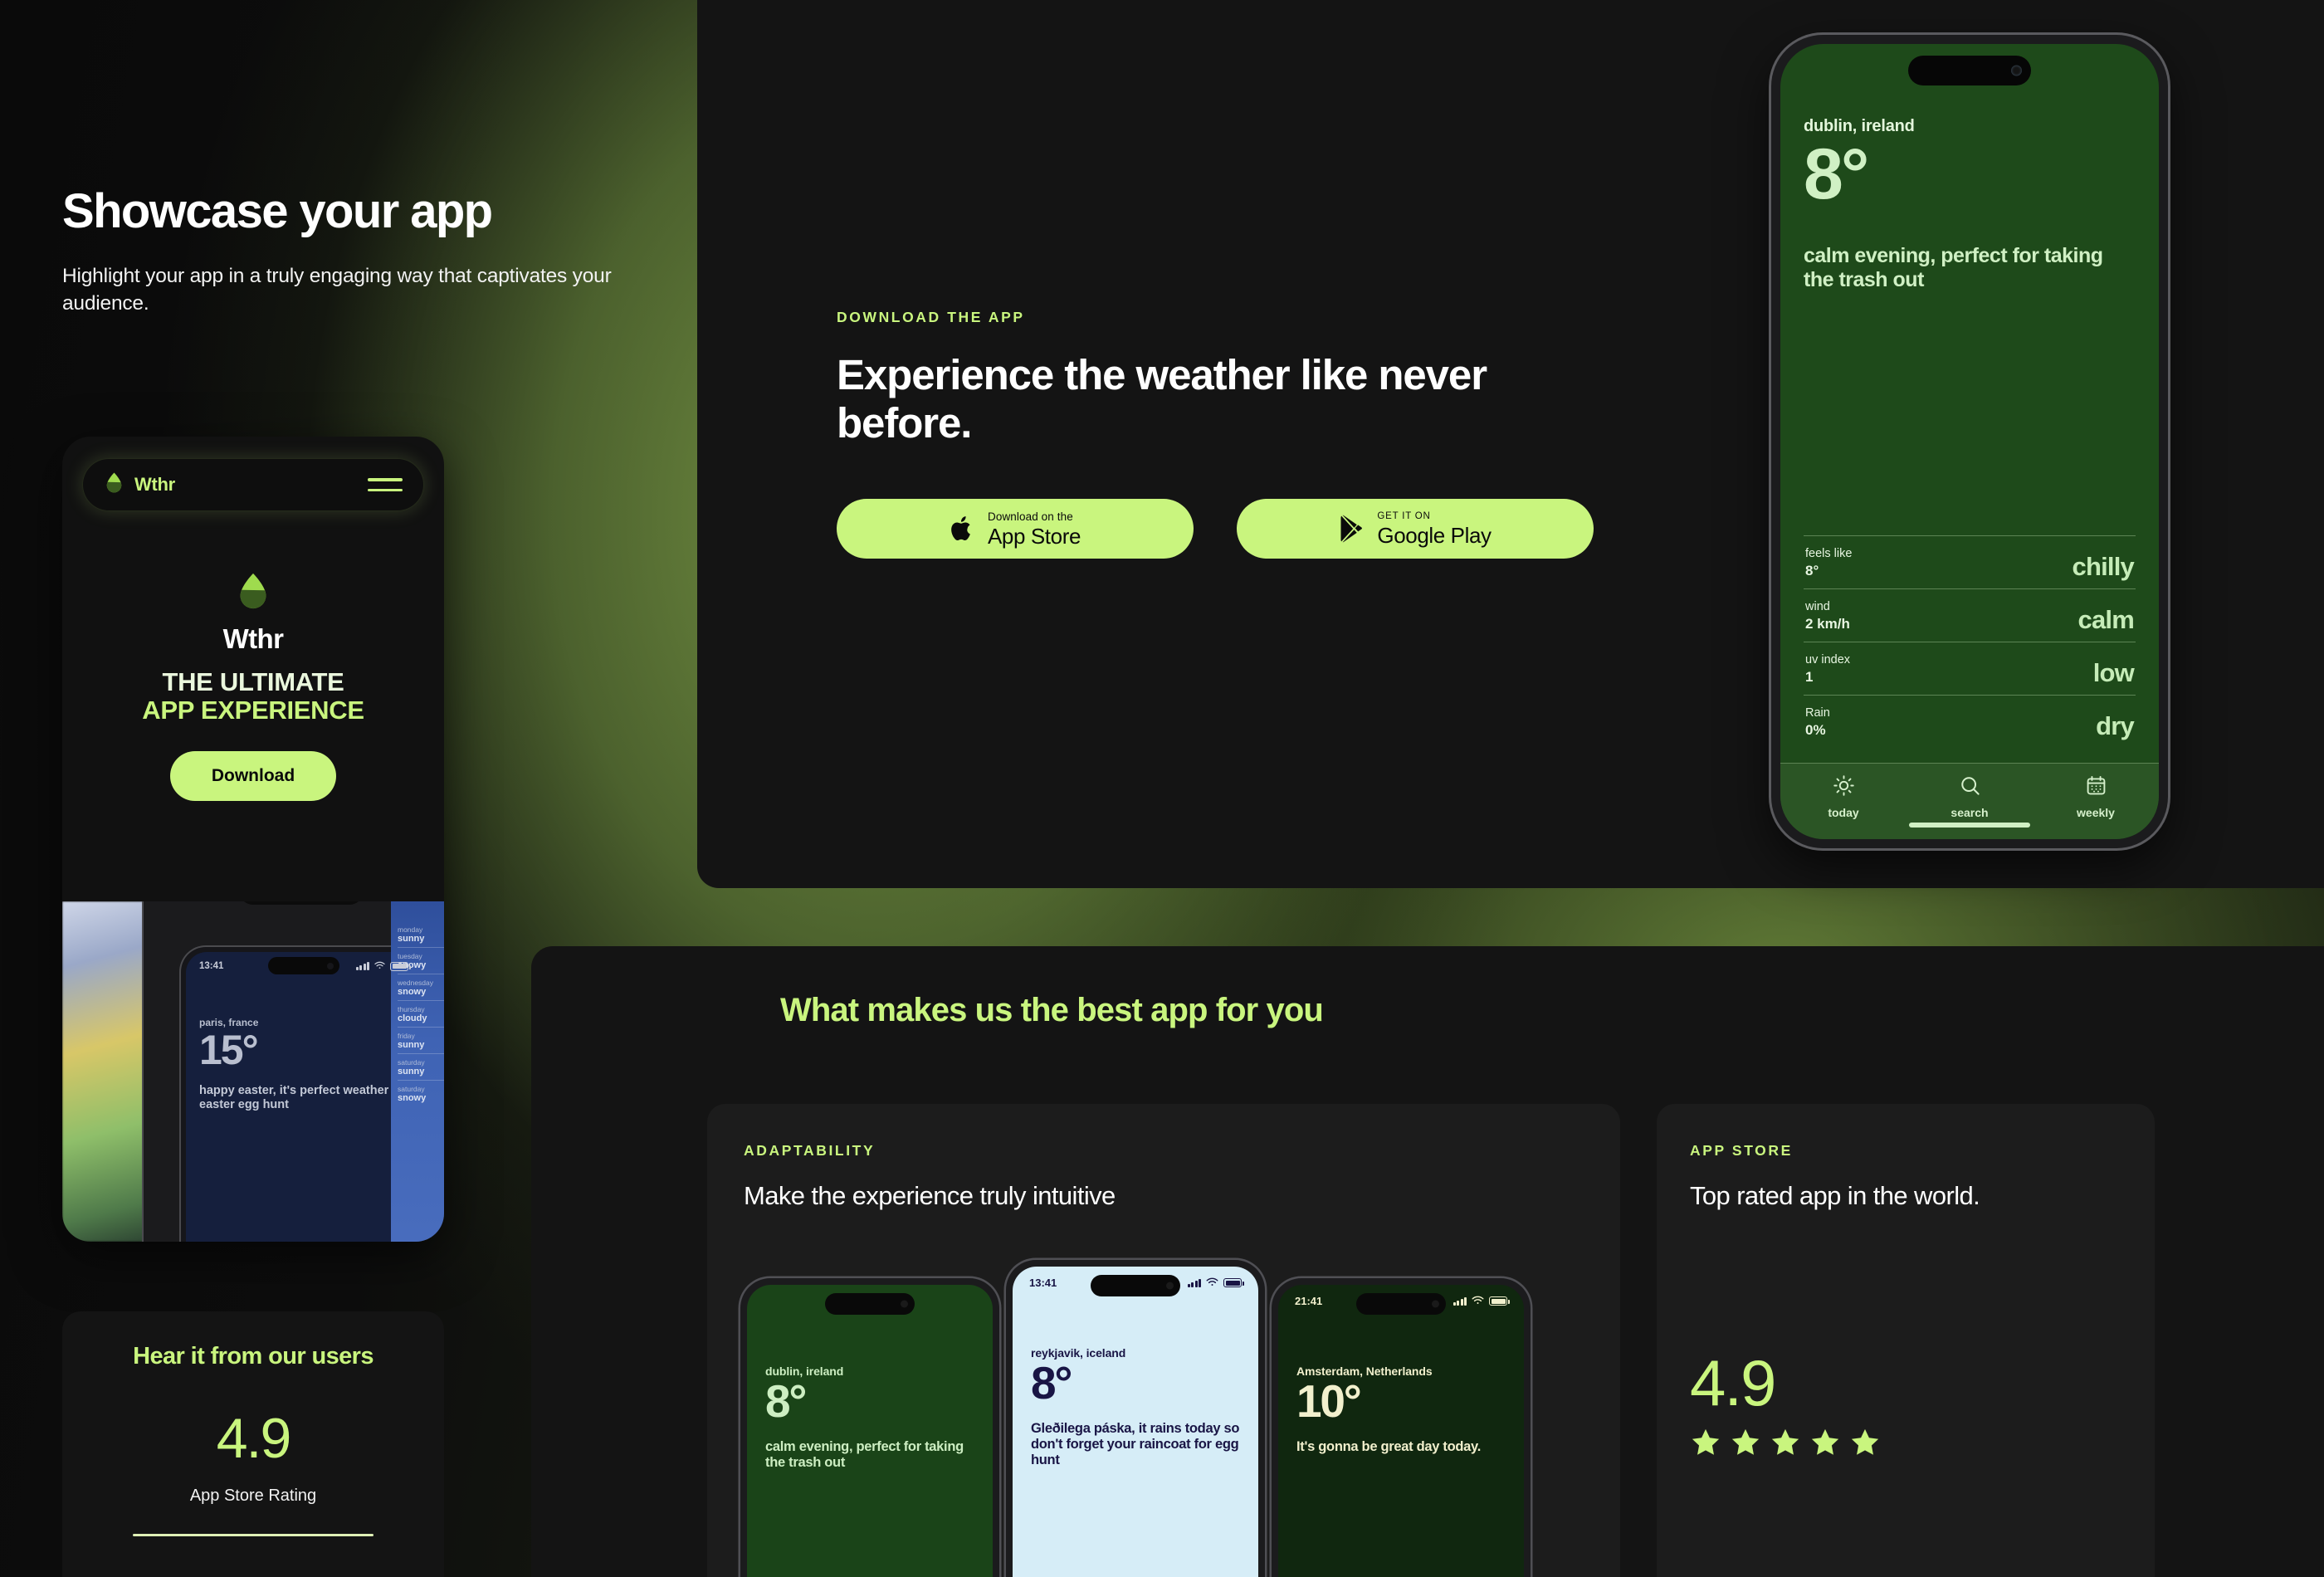 The width and height of the screenshot is (2324, 1577). Describe the element at coordinates (2115, 725) in the screenshot. I see `stat-summary: dry` at that location.